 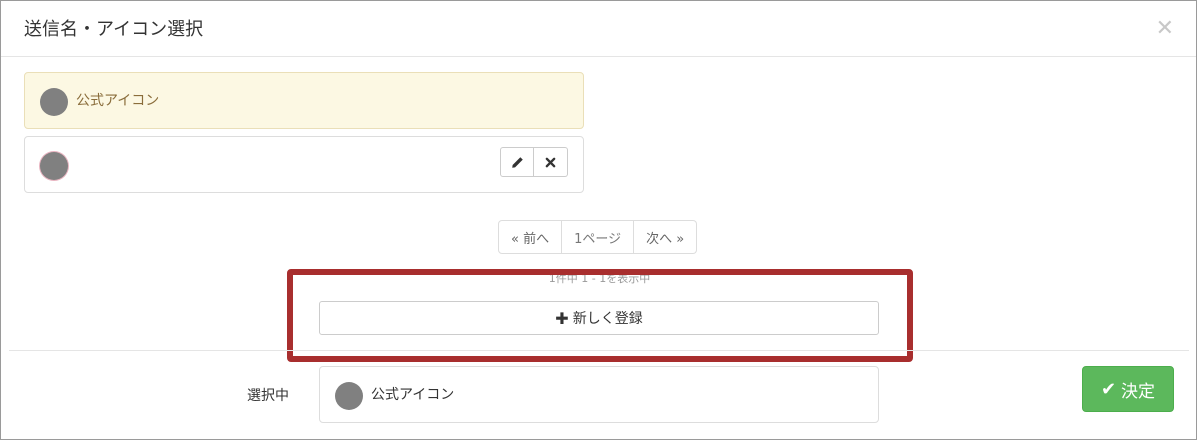 I want to click on footer-divider, so click(x=599, y=350).